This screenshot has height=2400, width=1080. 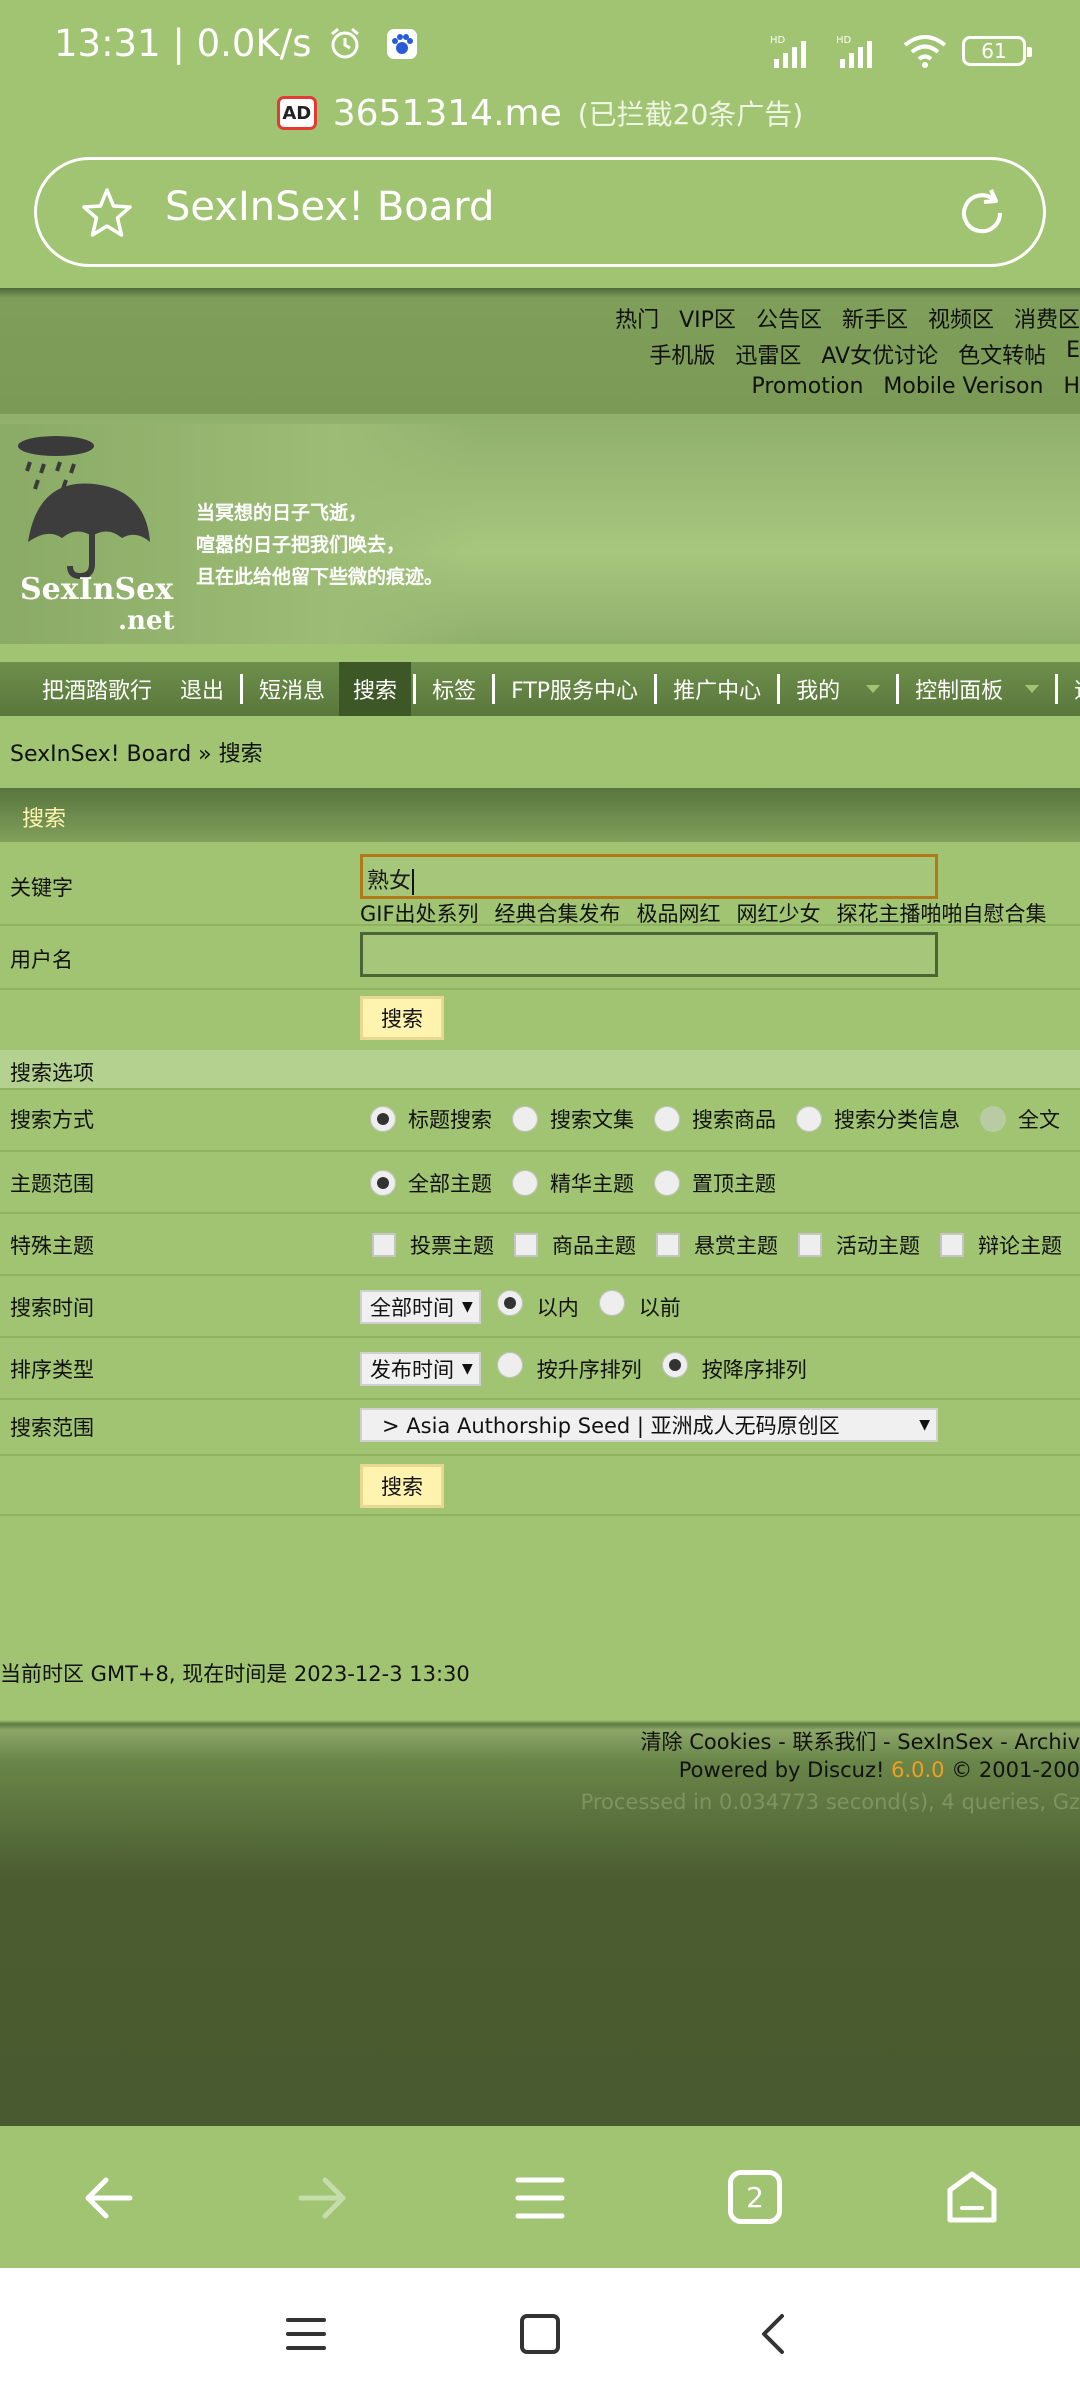 What do you see at coordinates (540, 212) in the screenshot?
I see `address-bar: SexInSex! Board` at bounding box center [540, 212].